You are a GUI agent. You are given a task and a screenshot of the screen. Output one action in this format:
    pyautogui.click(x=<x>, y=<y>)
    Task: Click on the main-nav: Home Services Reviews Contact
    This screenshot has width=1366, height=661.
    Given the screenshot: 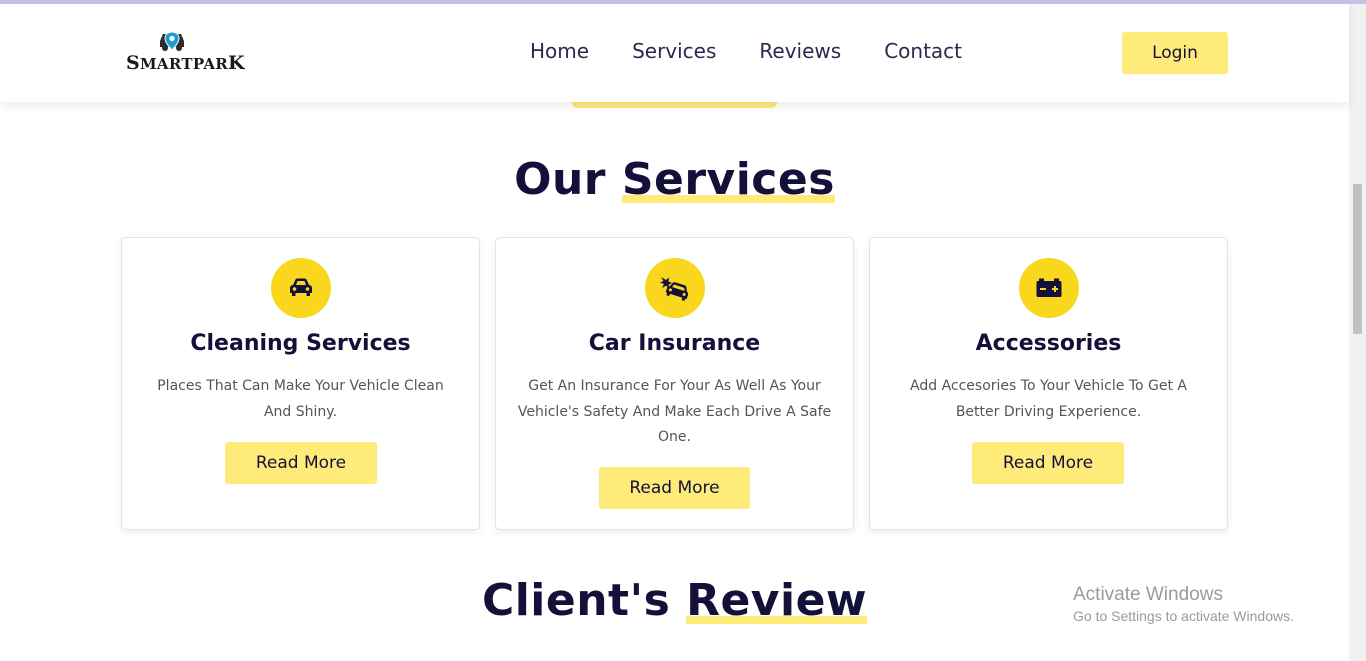 What is the action you would take?
    pyautogui.click(x=767, y=51)
    